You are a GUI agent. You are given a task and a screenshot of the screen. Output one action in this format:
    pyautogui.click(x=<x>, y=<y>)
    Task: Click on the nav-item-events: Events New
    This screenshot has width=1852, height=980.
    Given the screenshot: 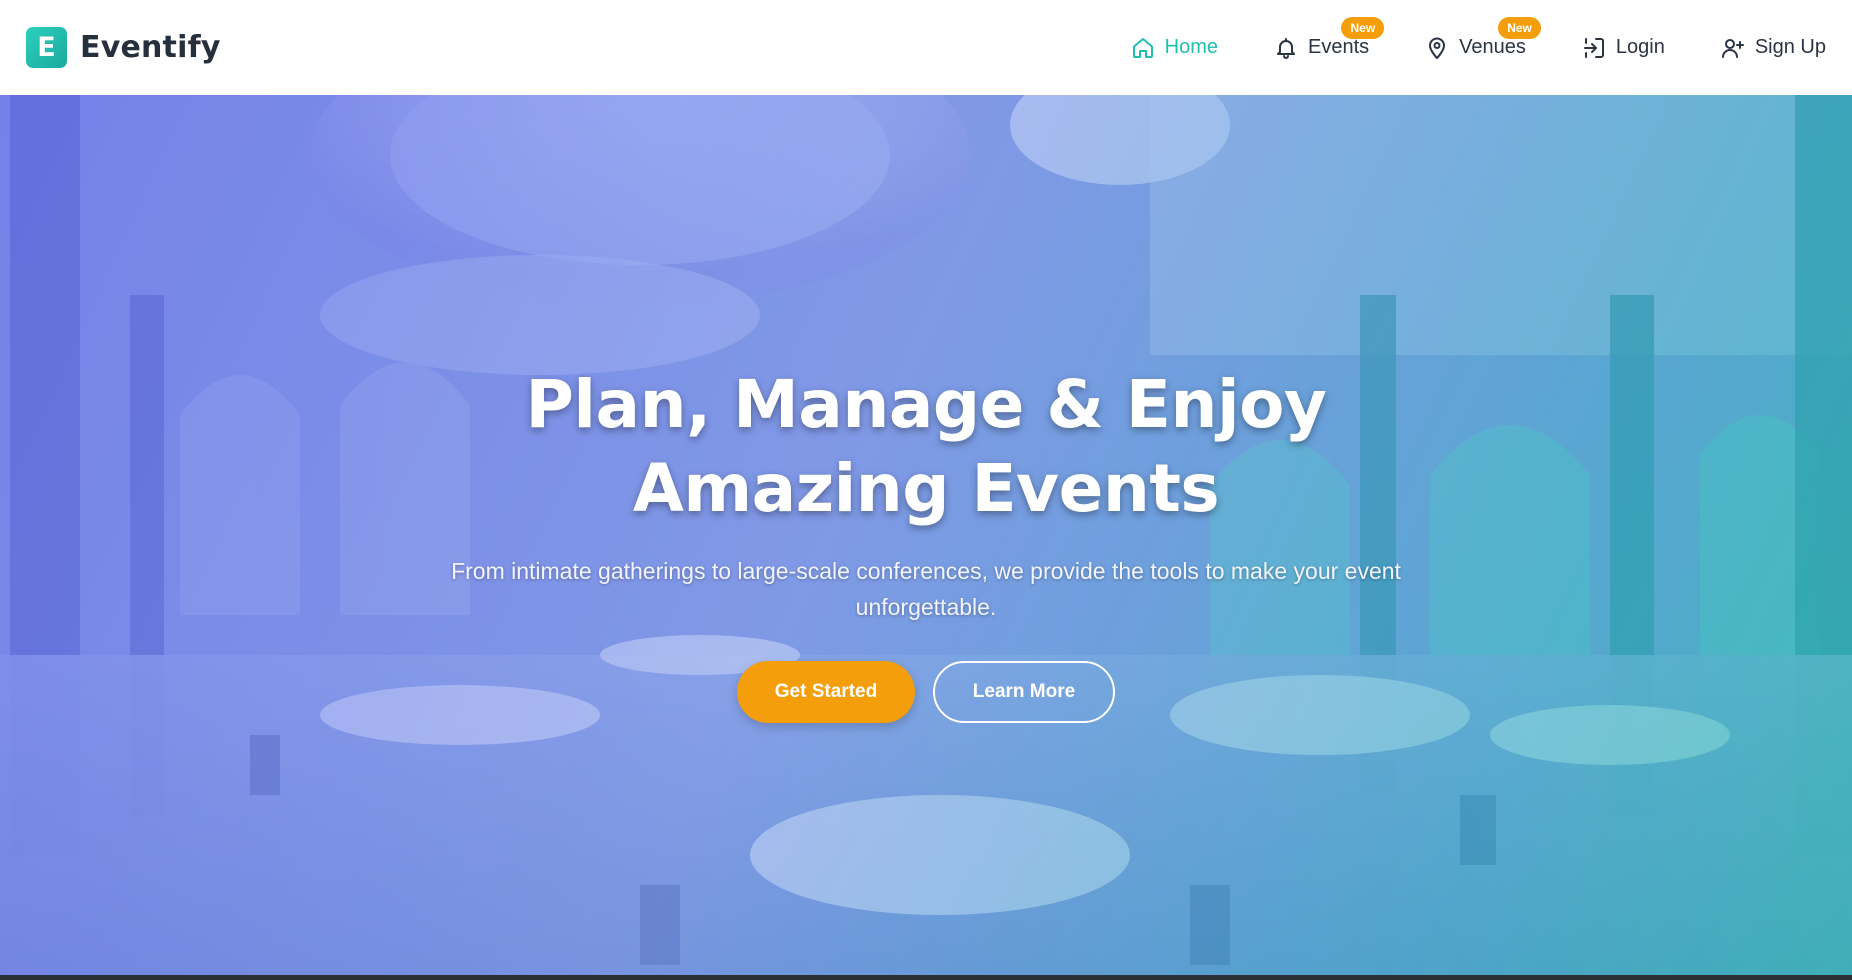 What is the action you would take?
    pyautogui.click(x=1329, y=42)
    